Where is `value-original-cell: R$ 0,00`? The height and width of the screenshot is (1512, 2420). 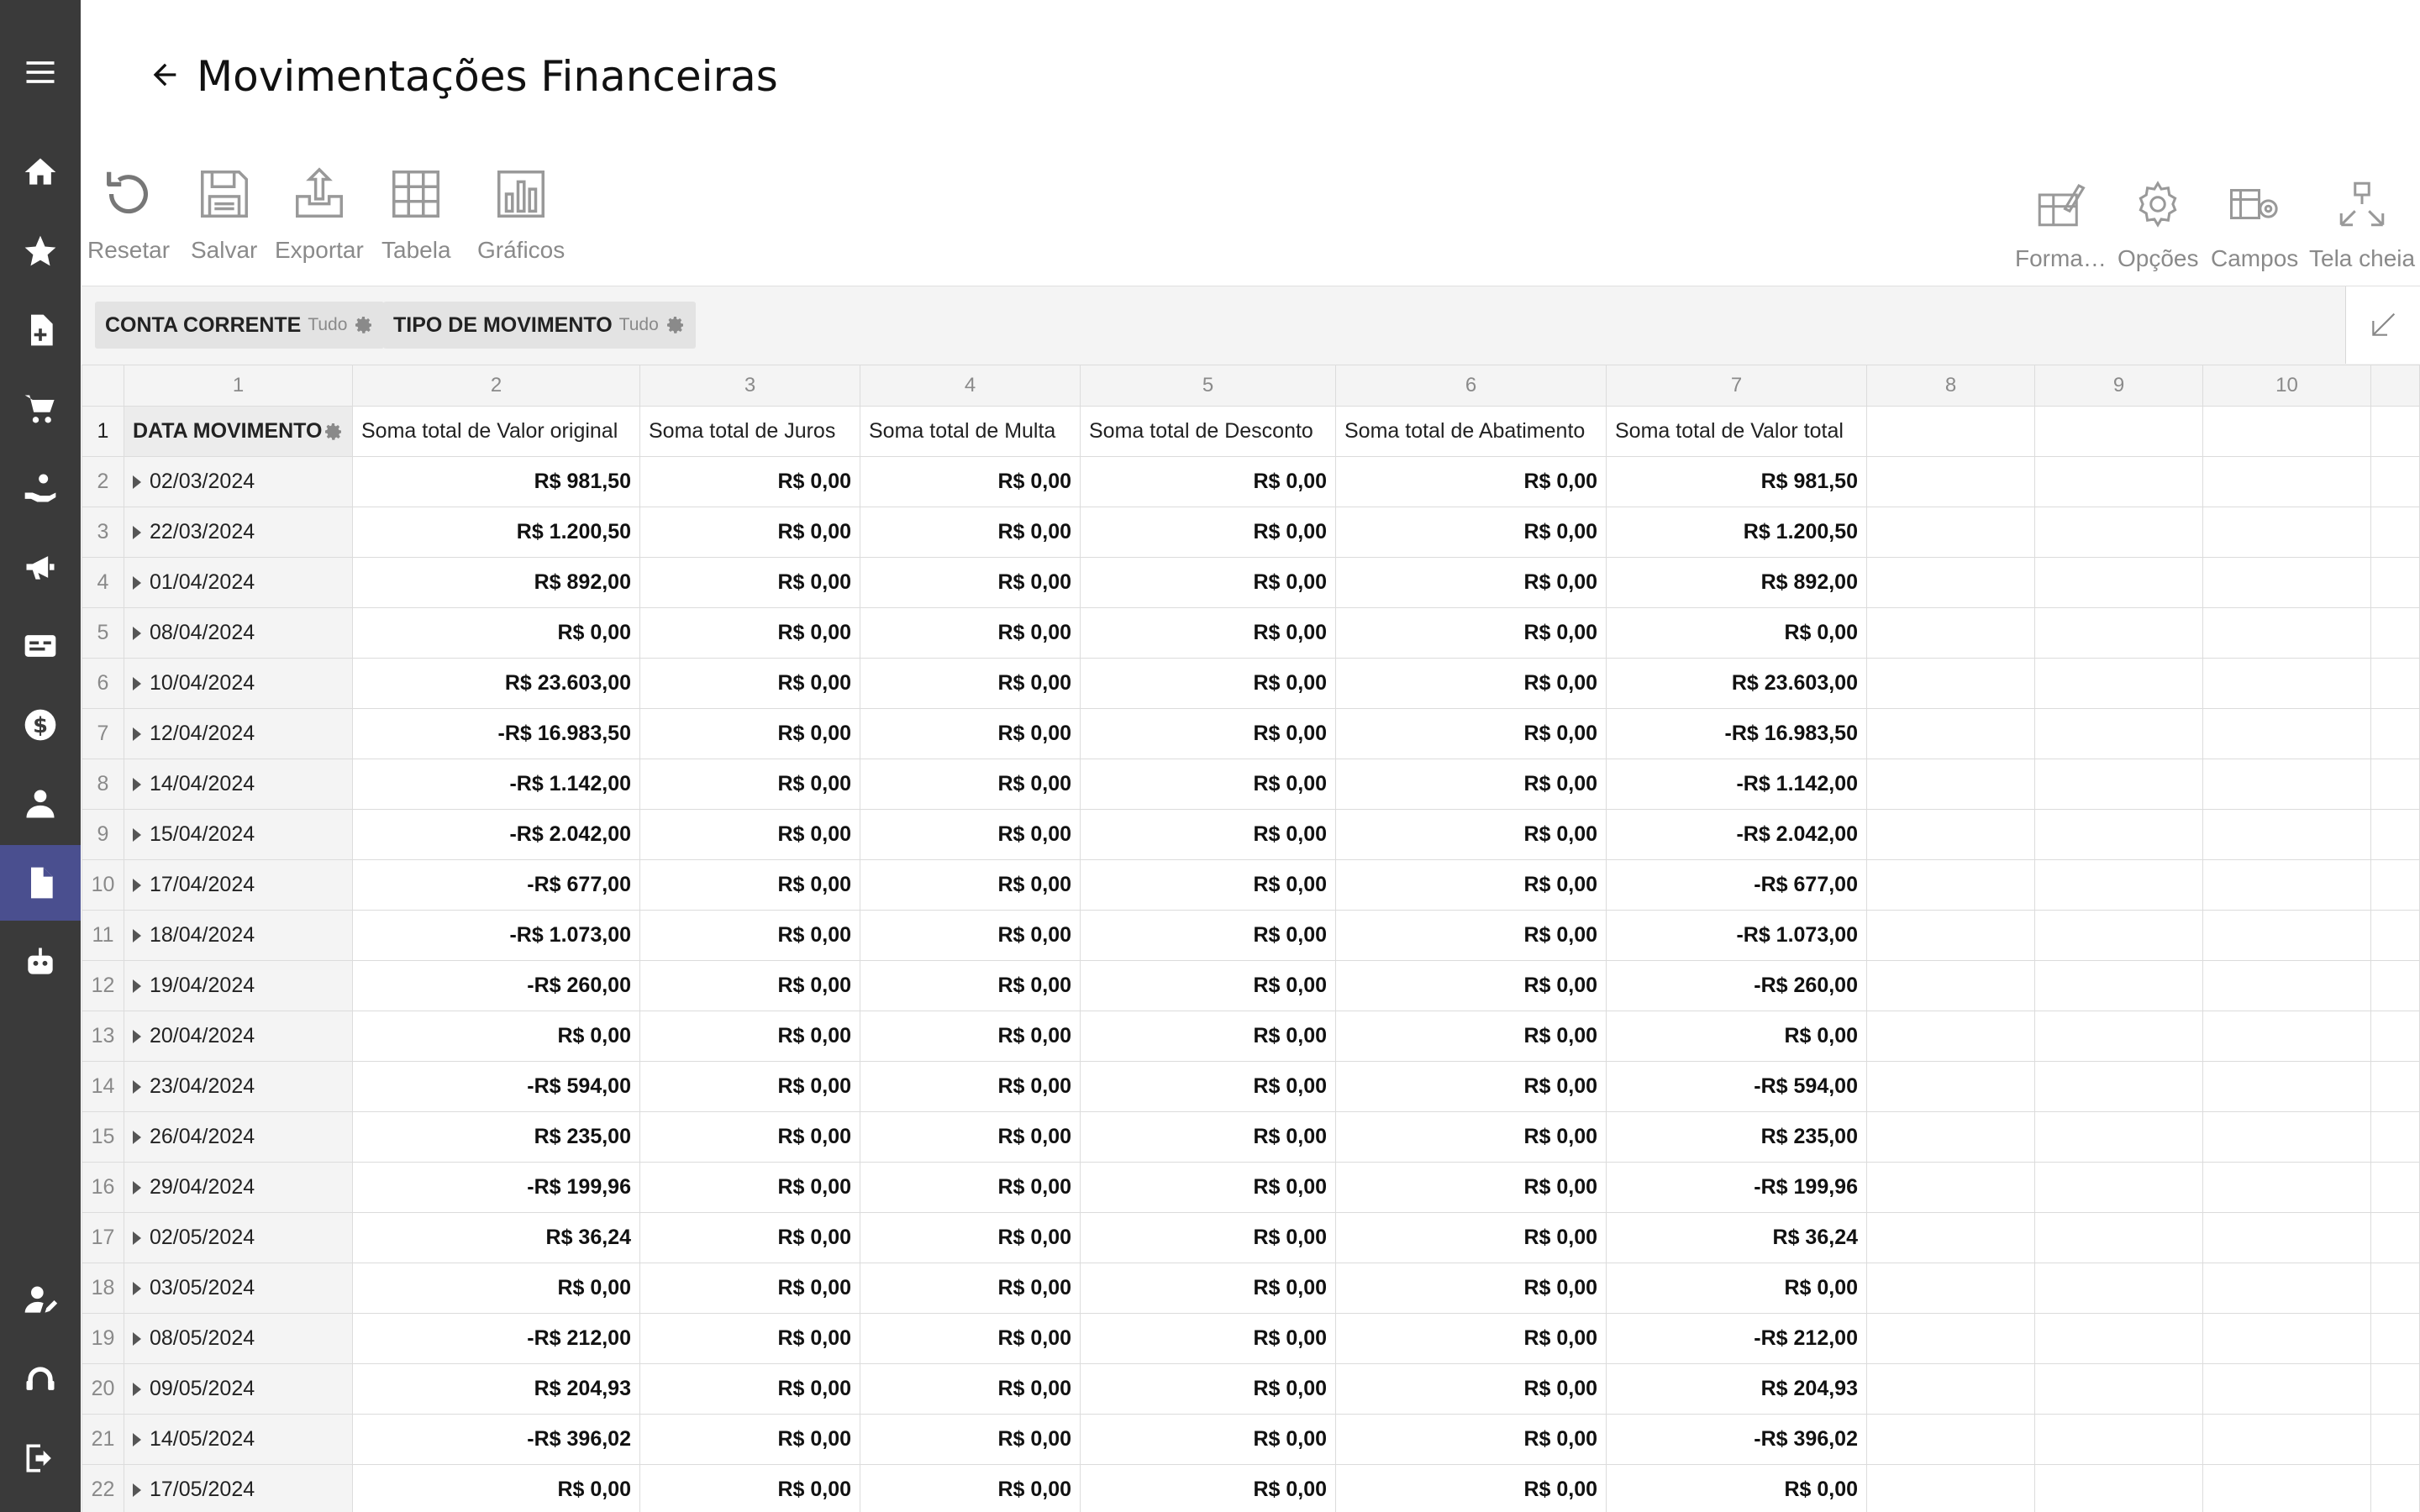
value-original-cell: R$ 0,00 is located at coordinates (496, 1288).